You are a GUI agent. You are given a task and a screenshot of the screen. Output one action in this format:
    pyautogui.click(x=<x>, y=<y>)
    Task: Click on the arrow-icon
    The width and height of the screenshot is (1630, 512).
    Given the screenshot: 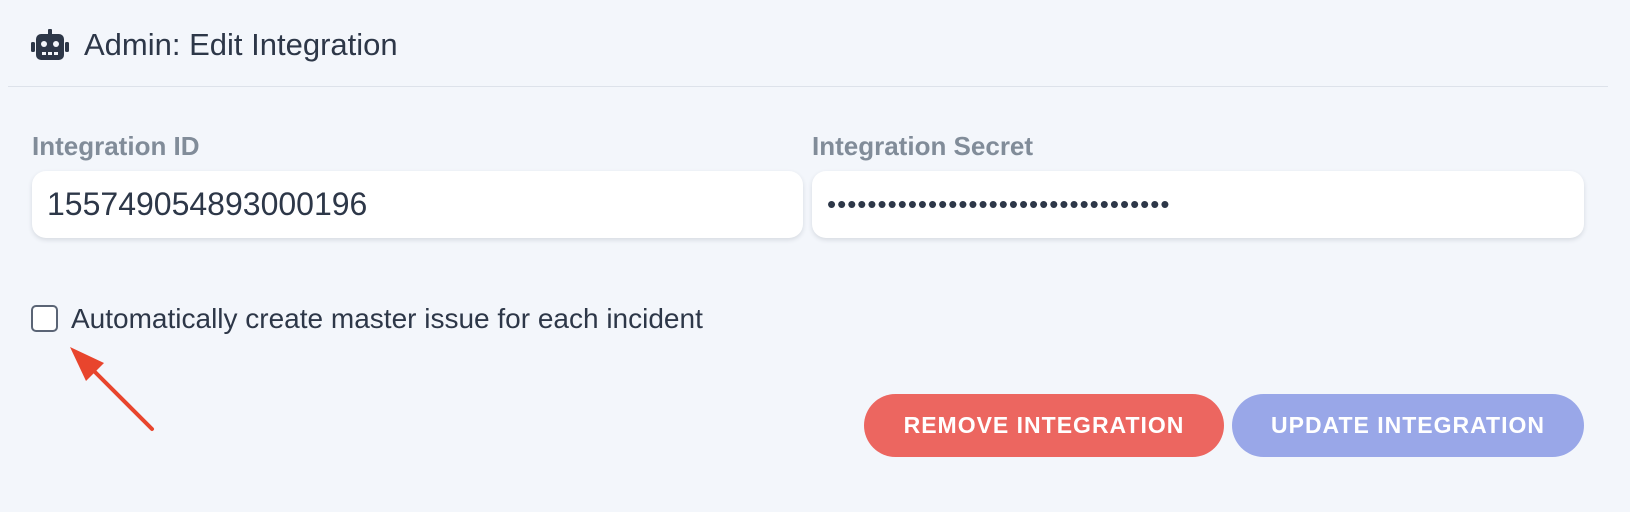 What is the action you would take?
    pyautogui.click(x=115, y=390)
    